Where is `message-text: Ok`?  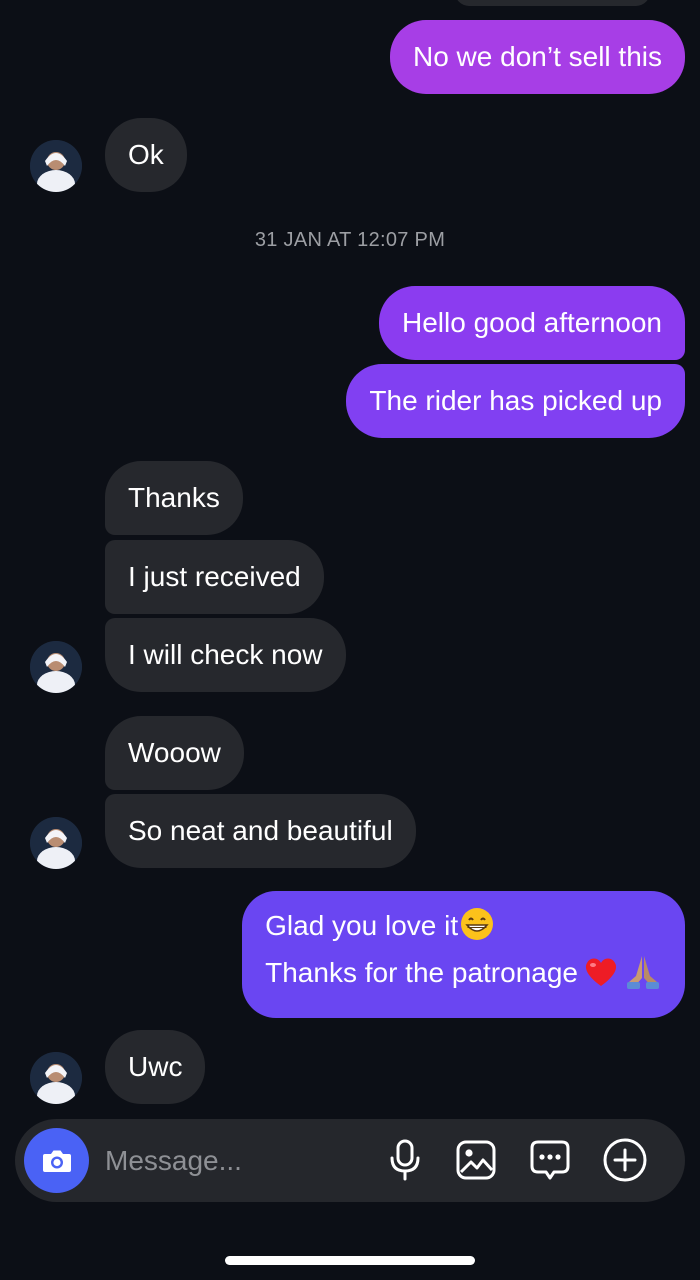 message-text: Ok is located at coordinates (146, 154).